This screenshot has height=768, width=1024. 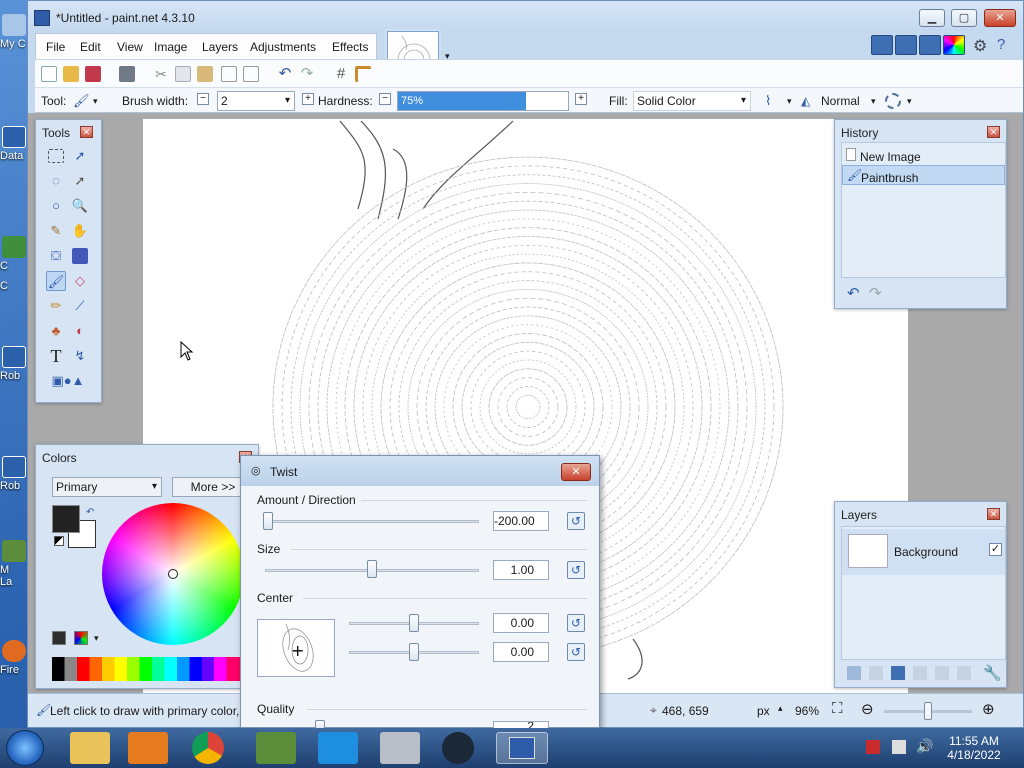 What do you see at coordinates (155, 669) in the screenshot?
I see `palette-swatches` at bounding box center [155, 669].